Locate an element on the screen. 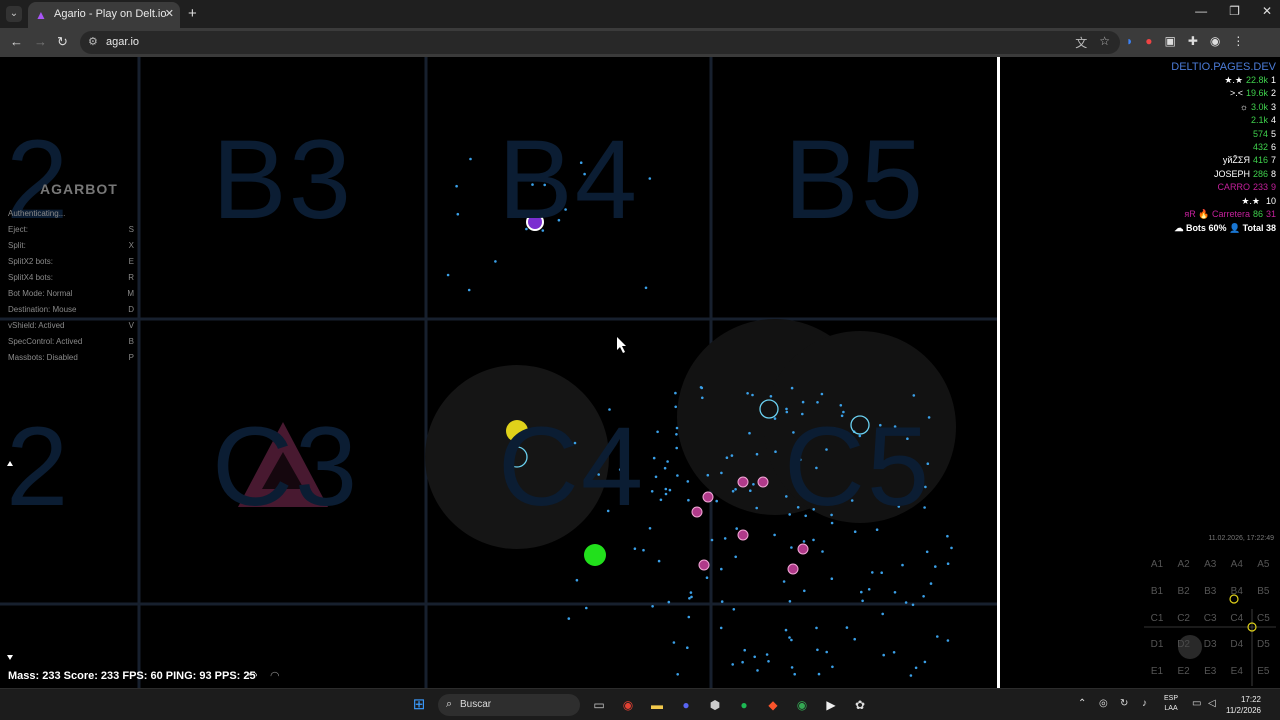  volume-icon: ◁ is located at coordinates (1212, 703).